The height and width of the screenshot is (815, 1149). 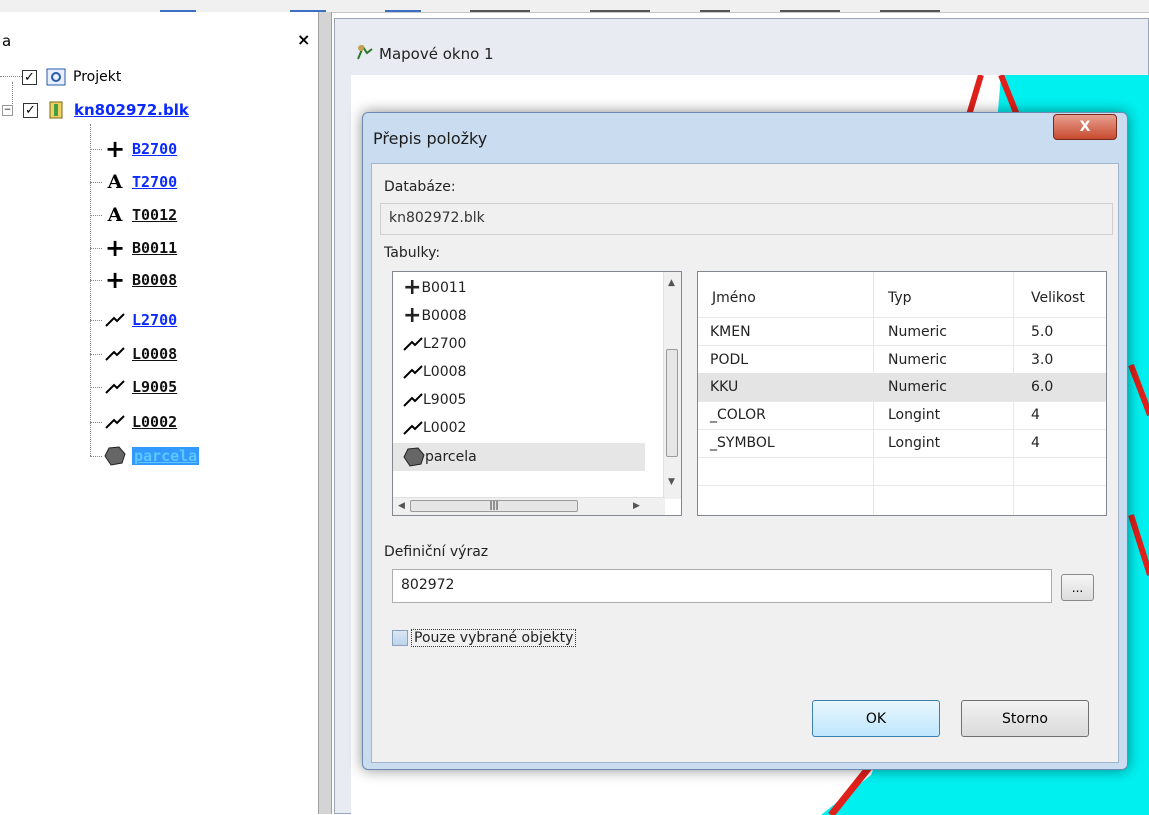 I want to click on tables-horizontal-scrollbar: ◀ ||| ▶, so click(x=529, y=506).